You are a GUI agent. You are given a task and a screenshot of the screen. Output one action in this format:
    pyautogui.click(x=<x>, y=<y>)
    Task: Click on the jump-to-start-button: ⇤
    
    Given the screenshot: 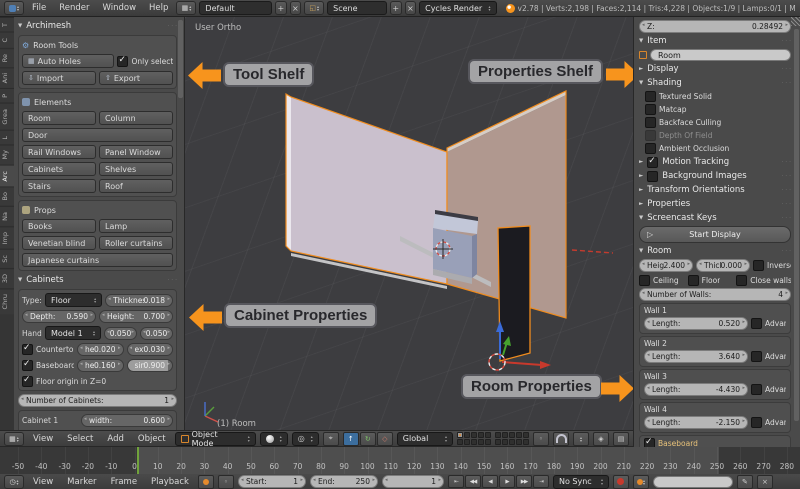 What is the action you would take?
    pyautogui.click(x=455, y=481)
    